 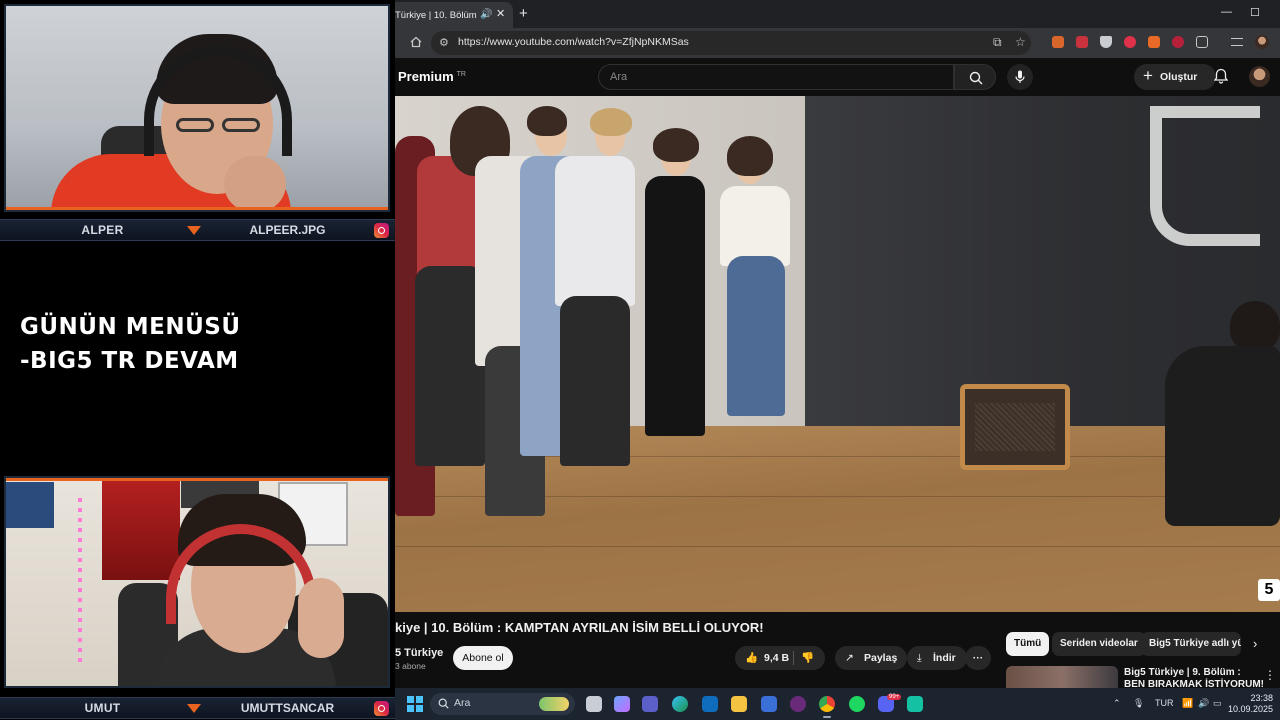 I want to click on download-icon: ⤓, so click(x=919, y=658).